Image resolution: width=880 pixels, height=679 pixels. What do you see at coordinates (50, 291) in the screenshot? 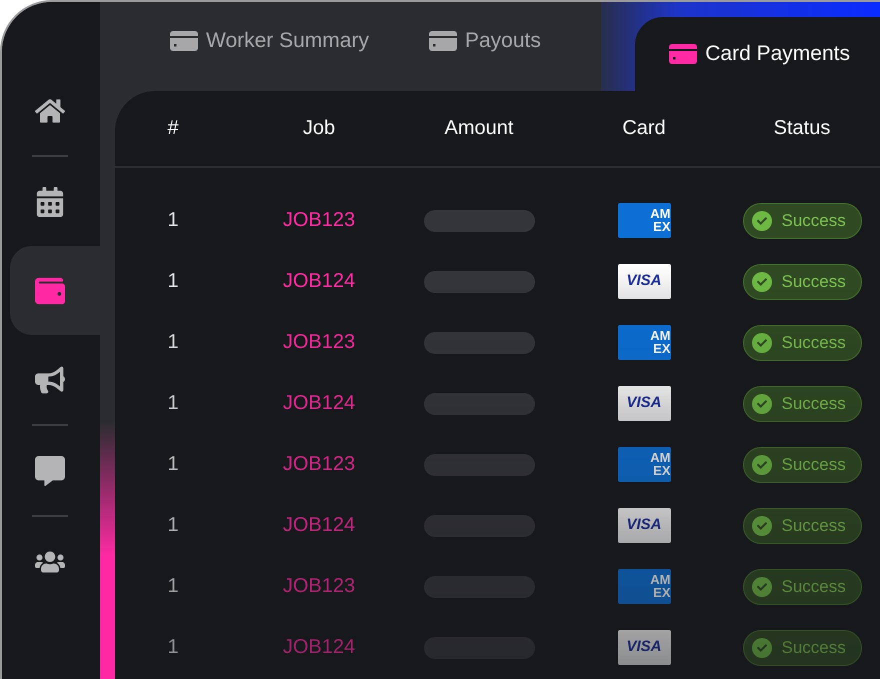
I see `wallet-icon` at bounding box center [50, 291].